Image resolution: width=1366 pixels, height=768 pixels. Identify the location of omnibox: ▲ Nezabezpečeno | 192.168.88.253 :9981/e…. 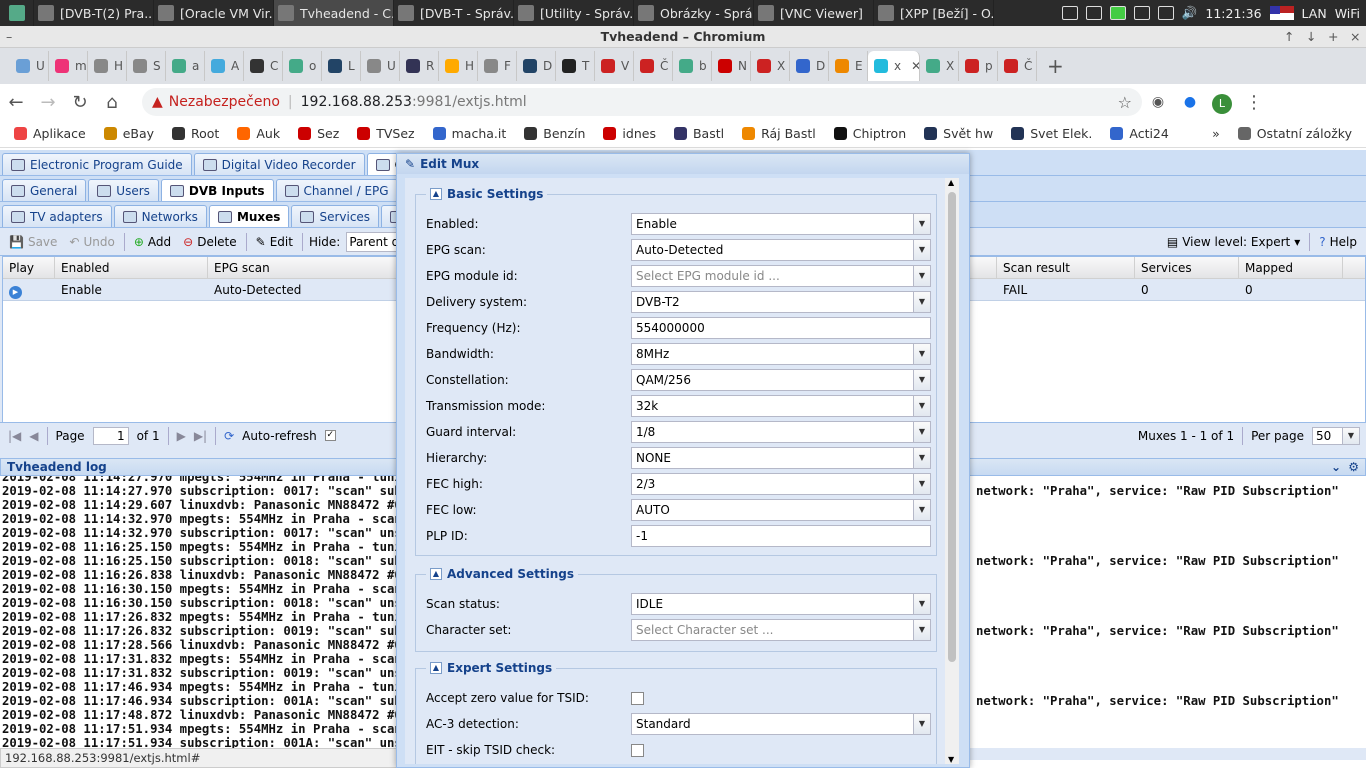
(642, 102).